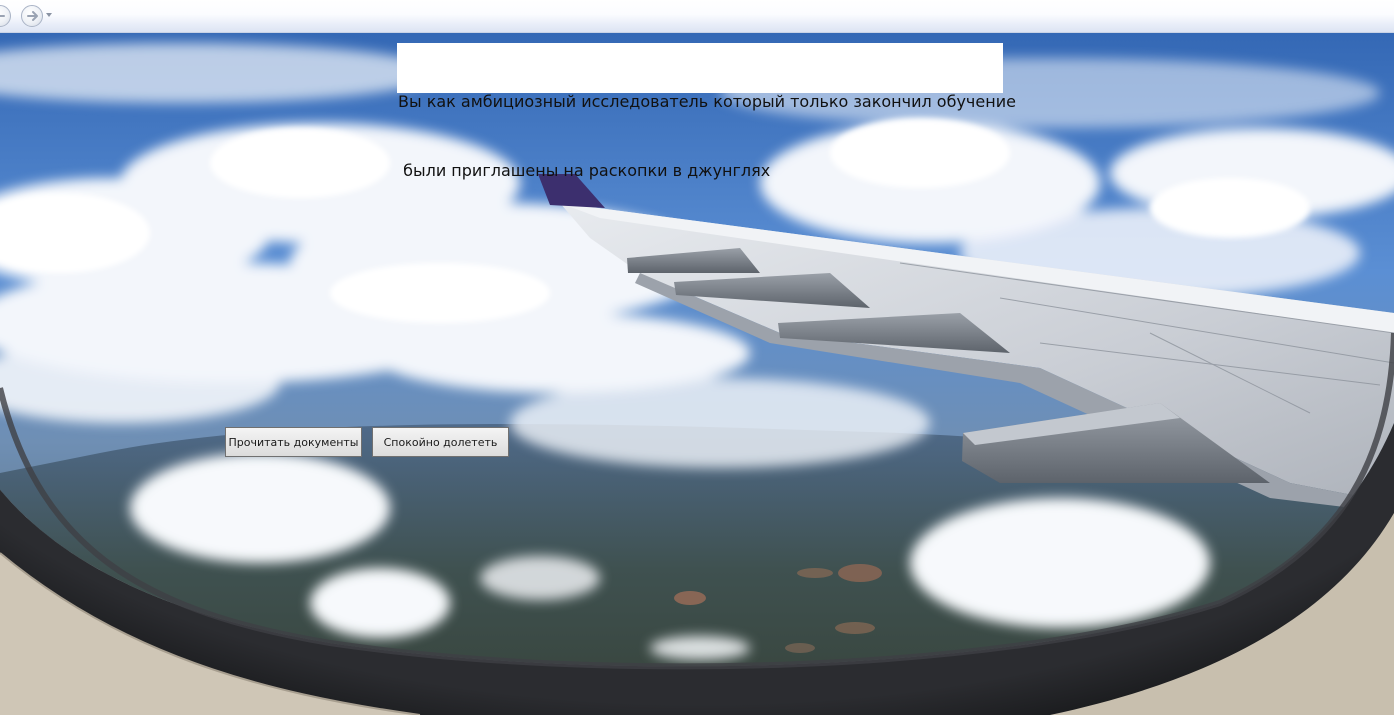 The height and width of the screenshot is (715, 1394). I want to click on read-documents-button: Прочитать документы, so click(293, 442).